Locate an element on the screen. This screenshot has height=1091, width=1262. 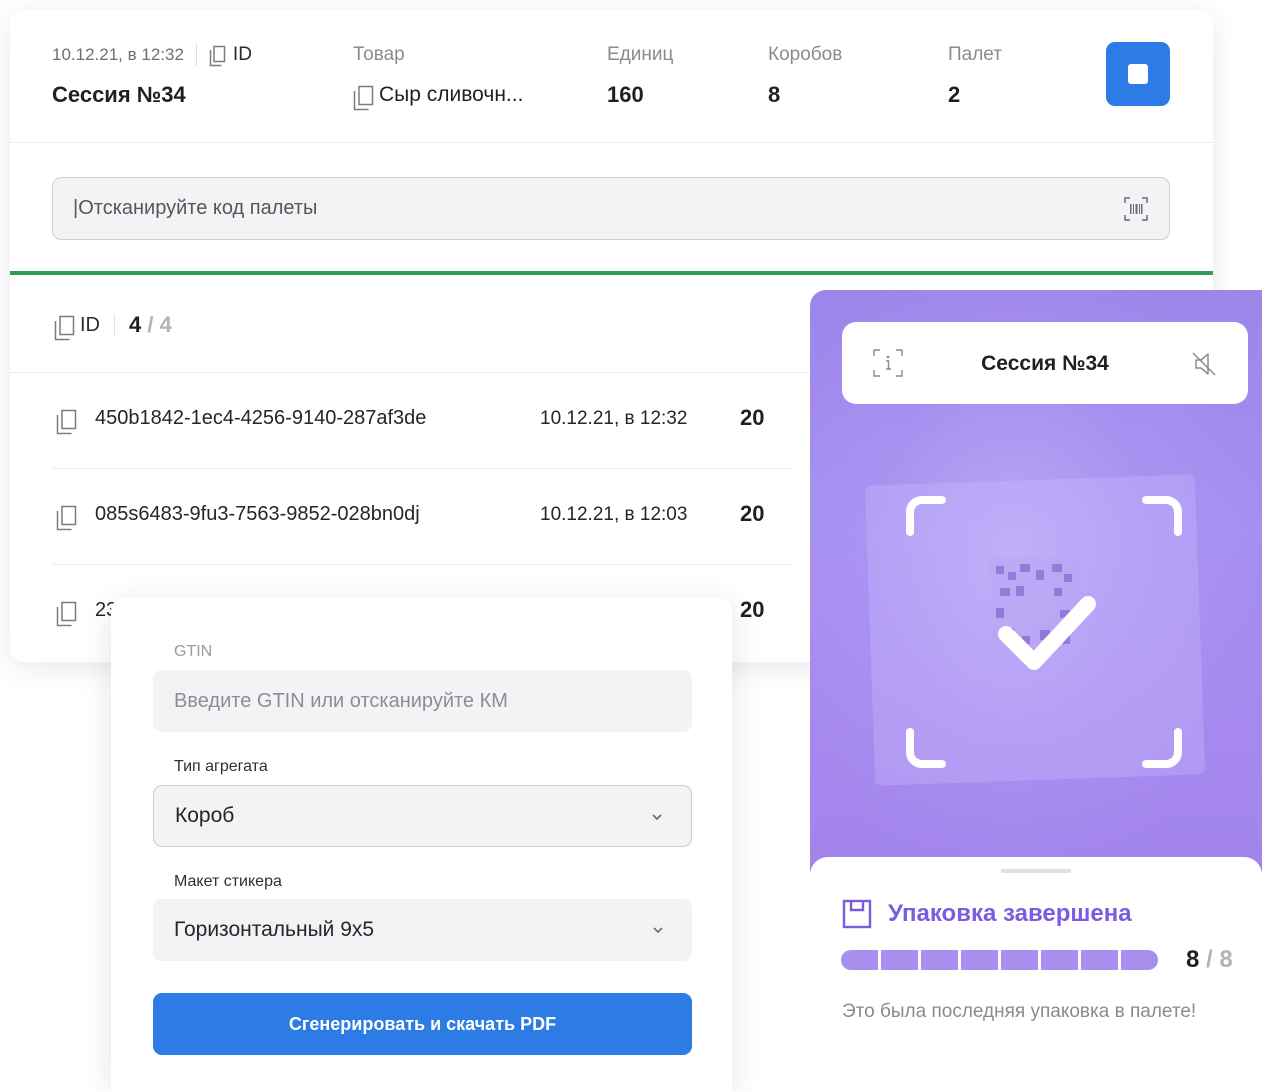
stop-icon is located at coordinates (1138, 74).